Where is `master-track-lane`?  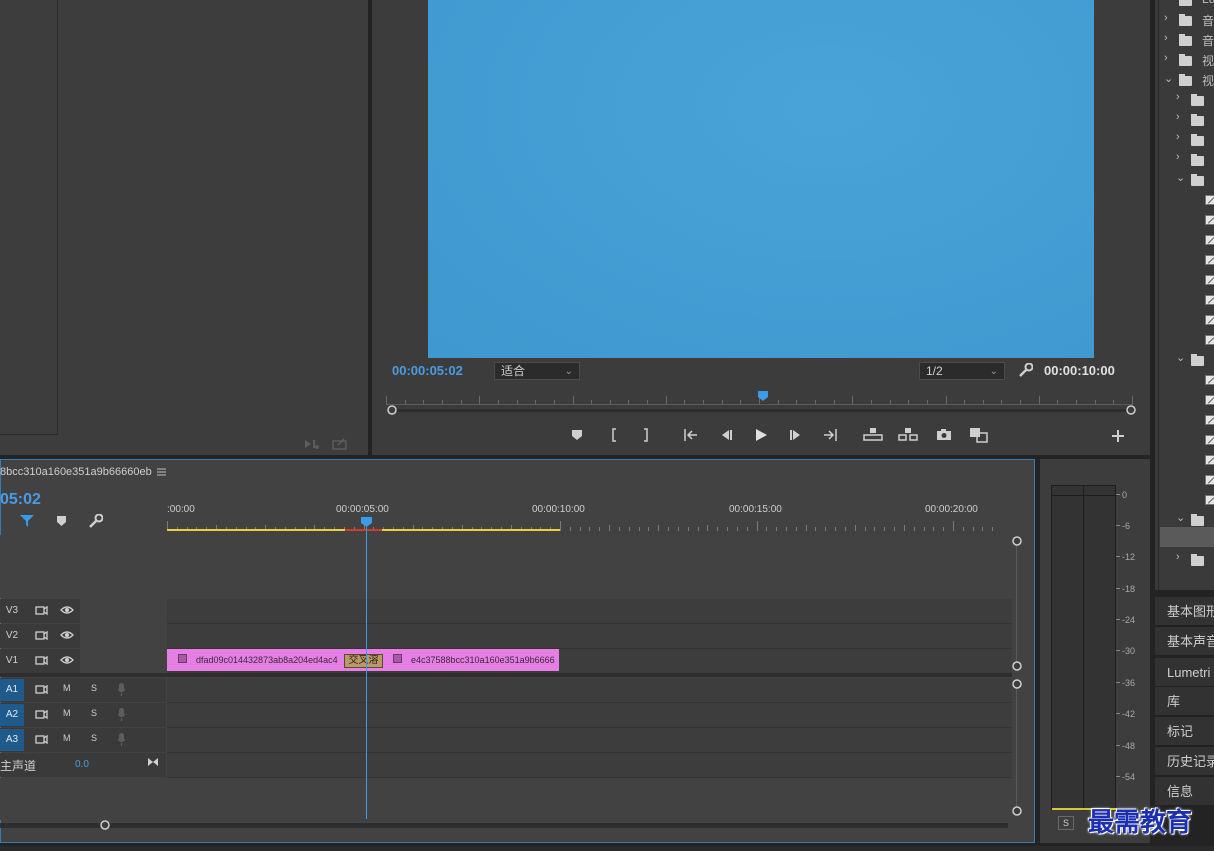 master-track-lane is located at coordinates (589, 765).